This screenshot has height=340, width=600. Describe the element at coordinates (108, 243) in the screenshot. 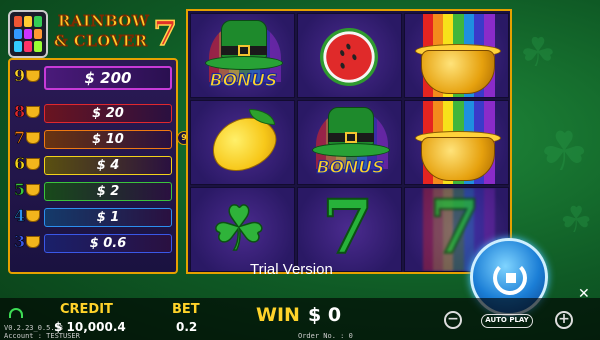

I see `paytable-prize: $ 0.6` at that location.